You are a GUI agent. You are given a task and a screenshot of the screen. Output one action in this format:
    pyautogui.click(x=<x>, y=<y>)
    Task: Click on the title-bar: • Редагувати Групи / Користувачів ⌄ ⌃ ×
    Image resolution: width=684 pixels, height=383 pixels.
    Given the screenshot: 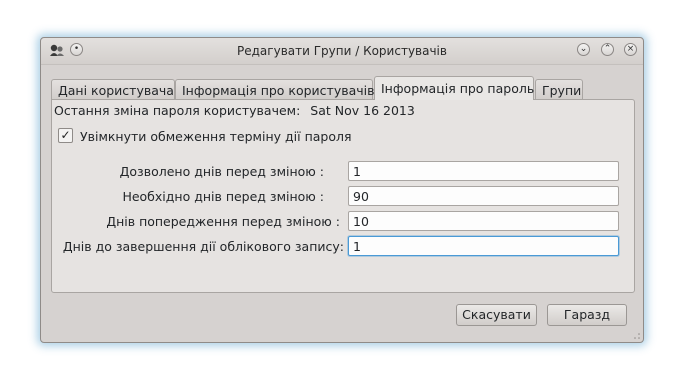 What is the action you would take?
    pyautogui.click(x=342, y=51)
    